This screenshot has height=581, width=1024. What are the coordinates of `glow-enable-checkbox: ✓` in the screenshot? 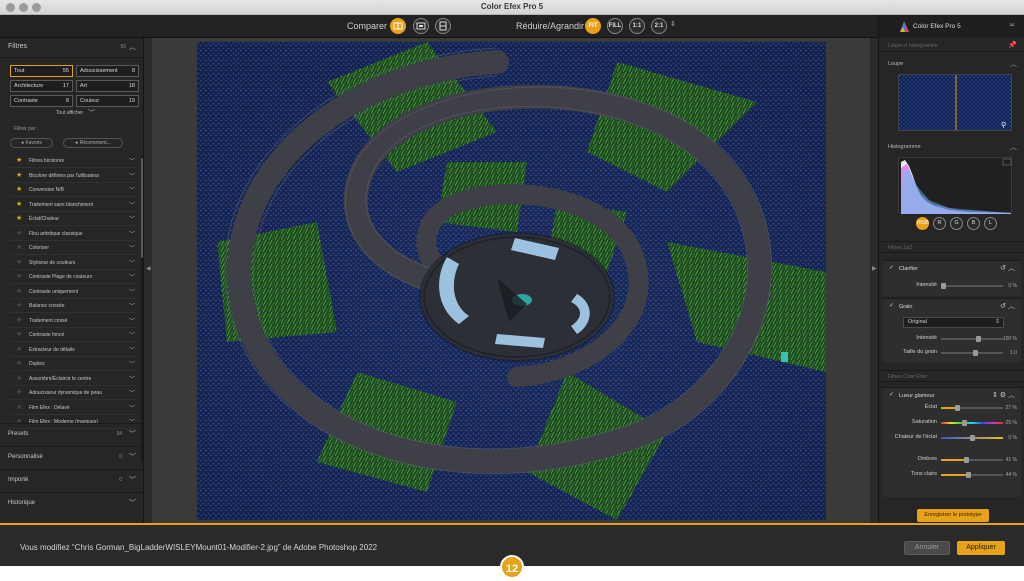 It's located at (891, 394).